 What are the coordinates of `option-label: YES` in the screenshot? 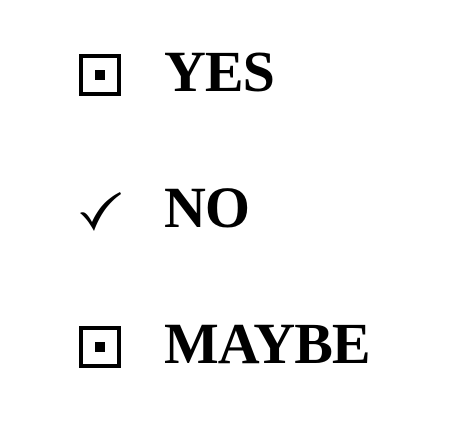 It's located at (219, 71).